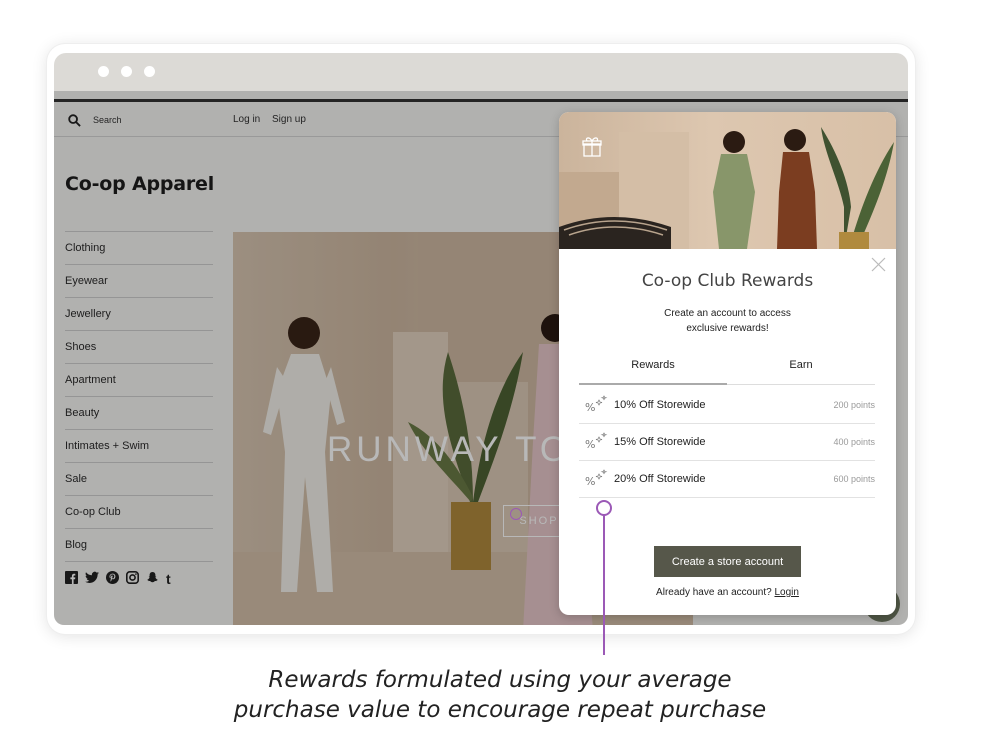  Describe the element at coordinates (726, 188) in the screenshot. I see `popup-photo` at that location.